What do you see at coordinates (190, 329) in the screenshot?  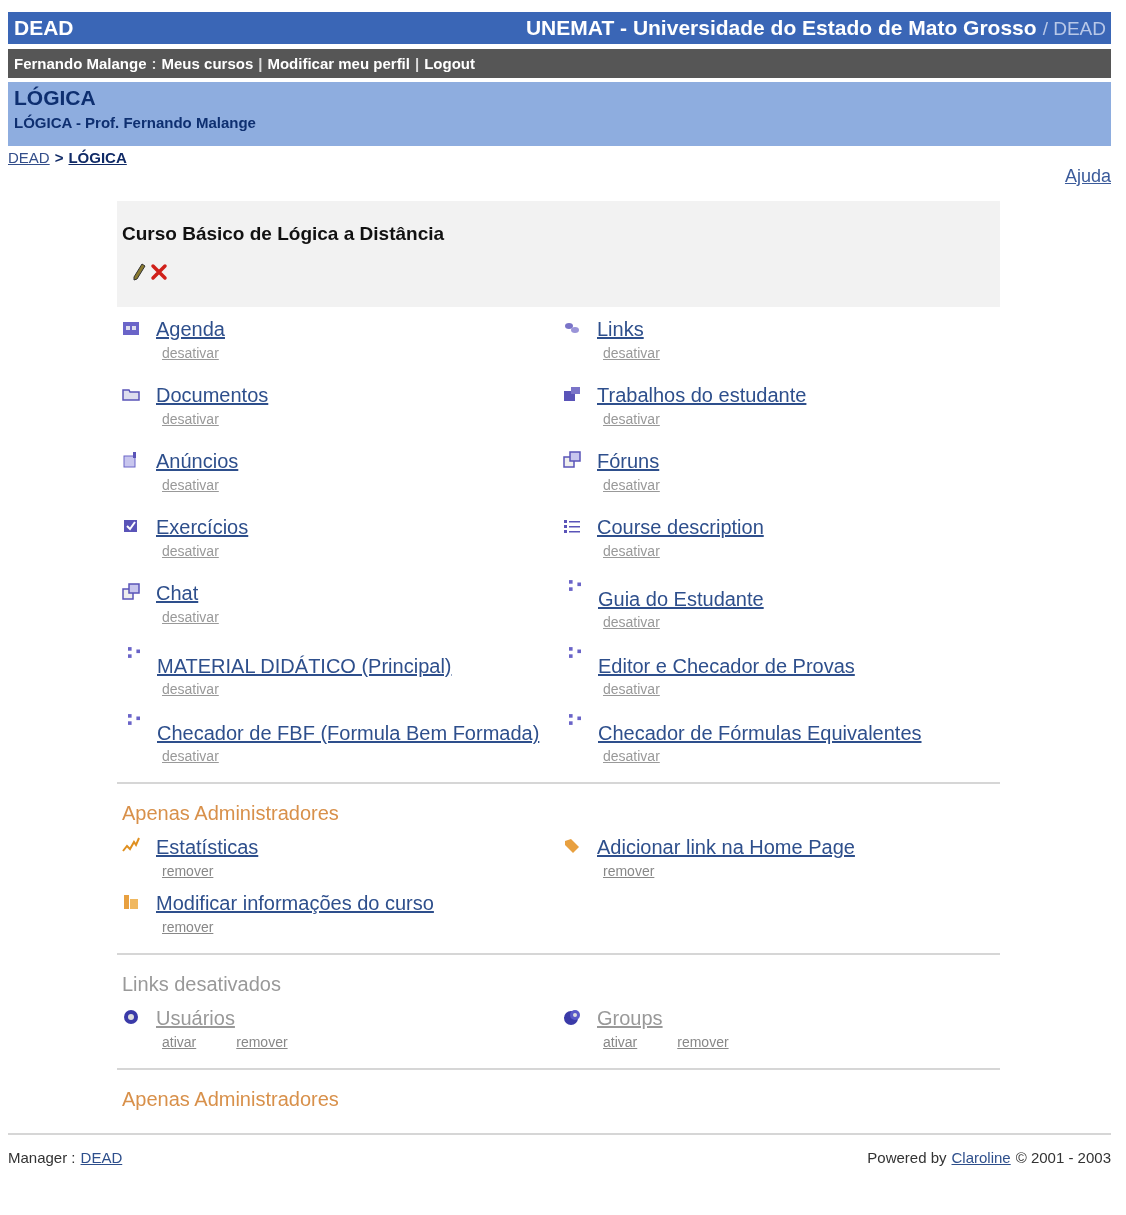 I see `tool-link: Agenda` at bounding box center [190, 329].